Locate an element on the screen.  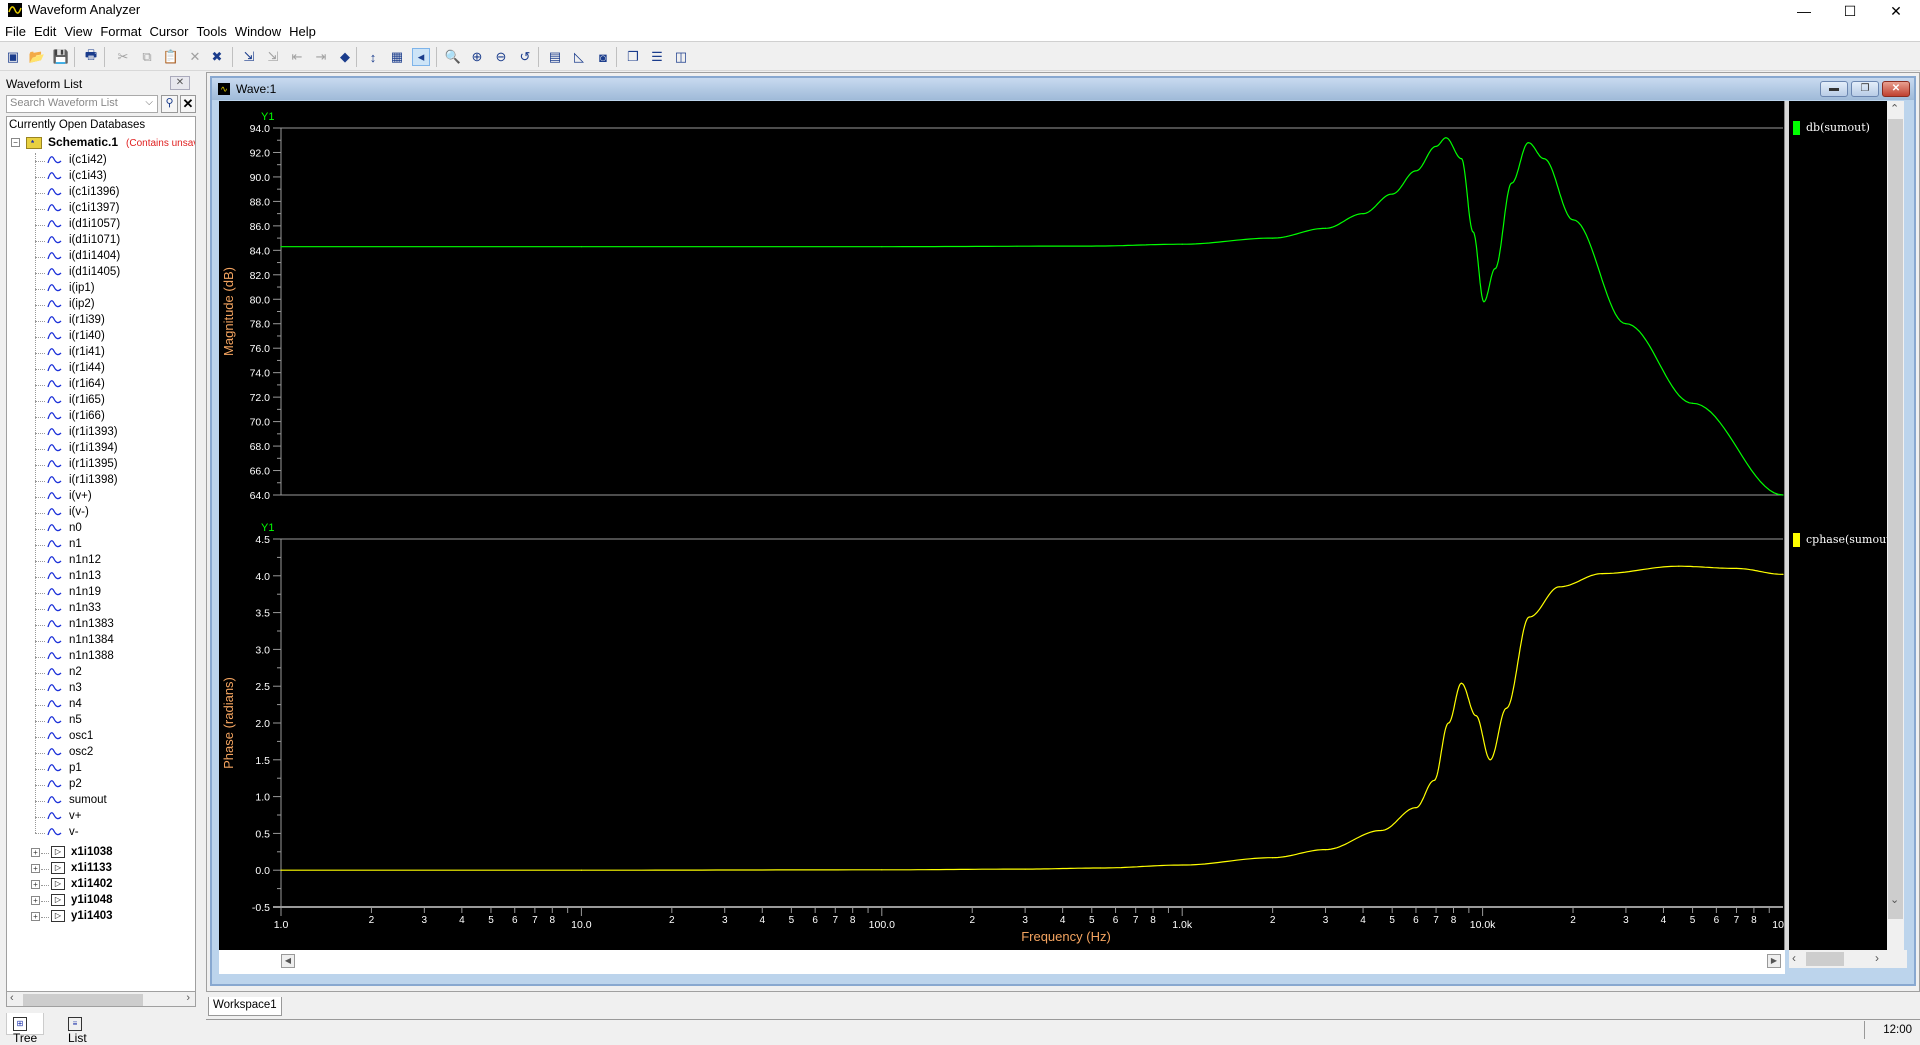
panel-close-button: ✕ is located at coordinates (180, 83).